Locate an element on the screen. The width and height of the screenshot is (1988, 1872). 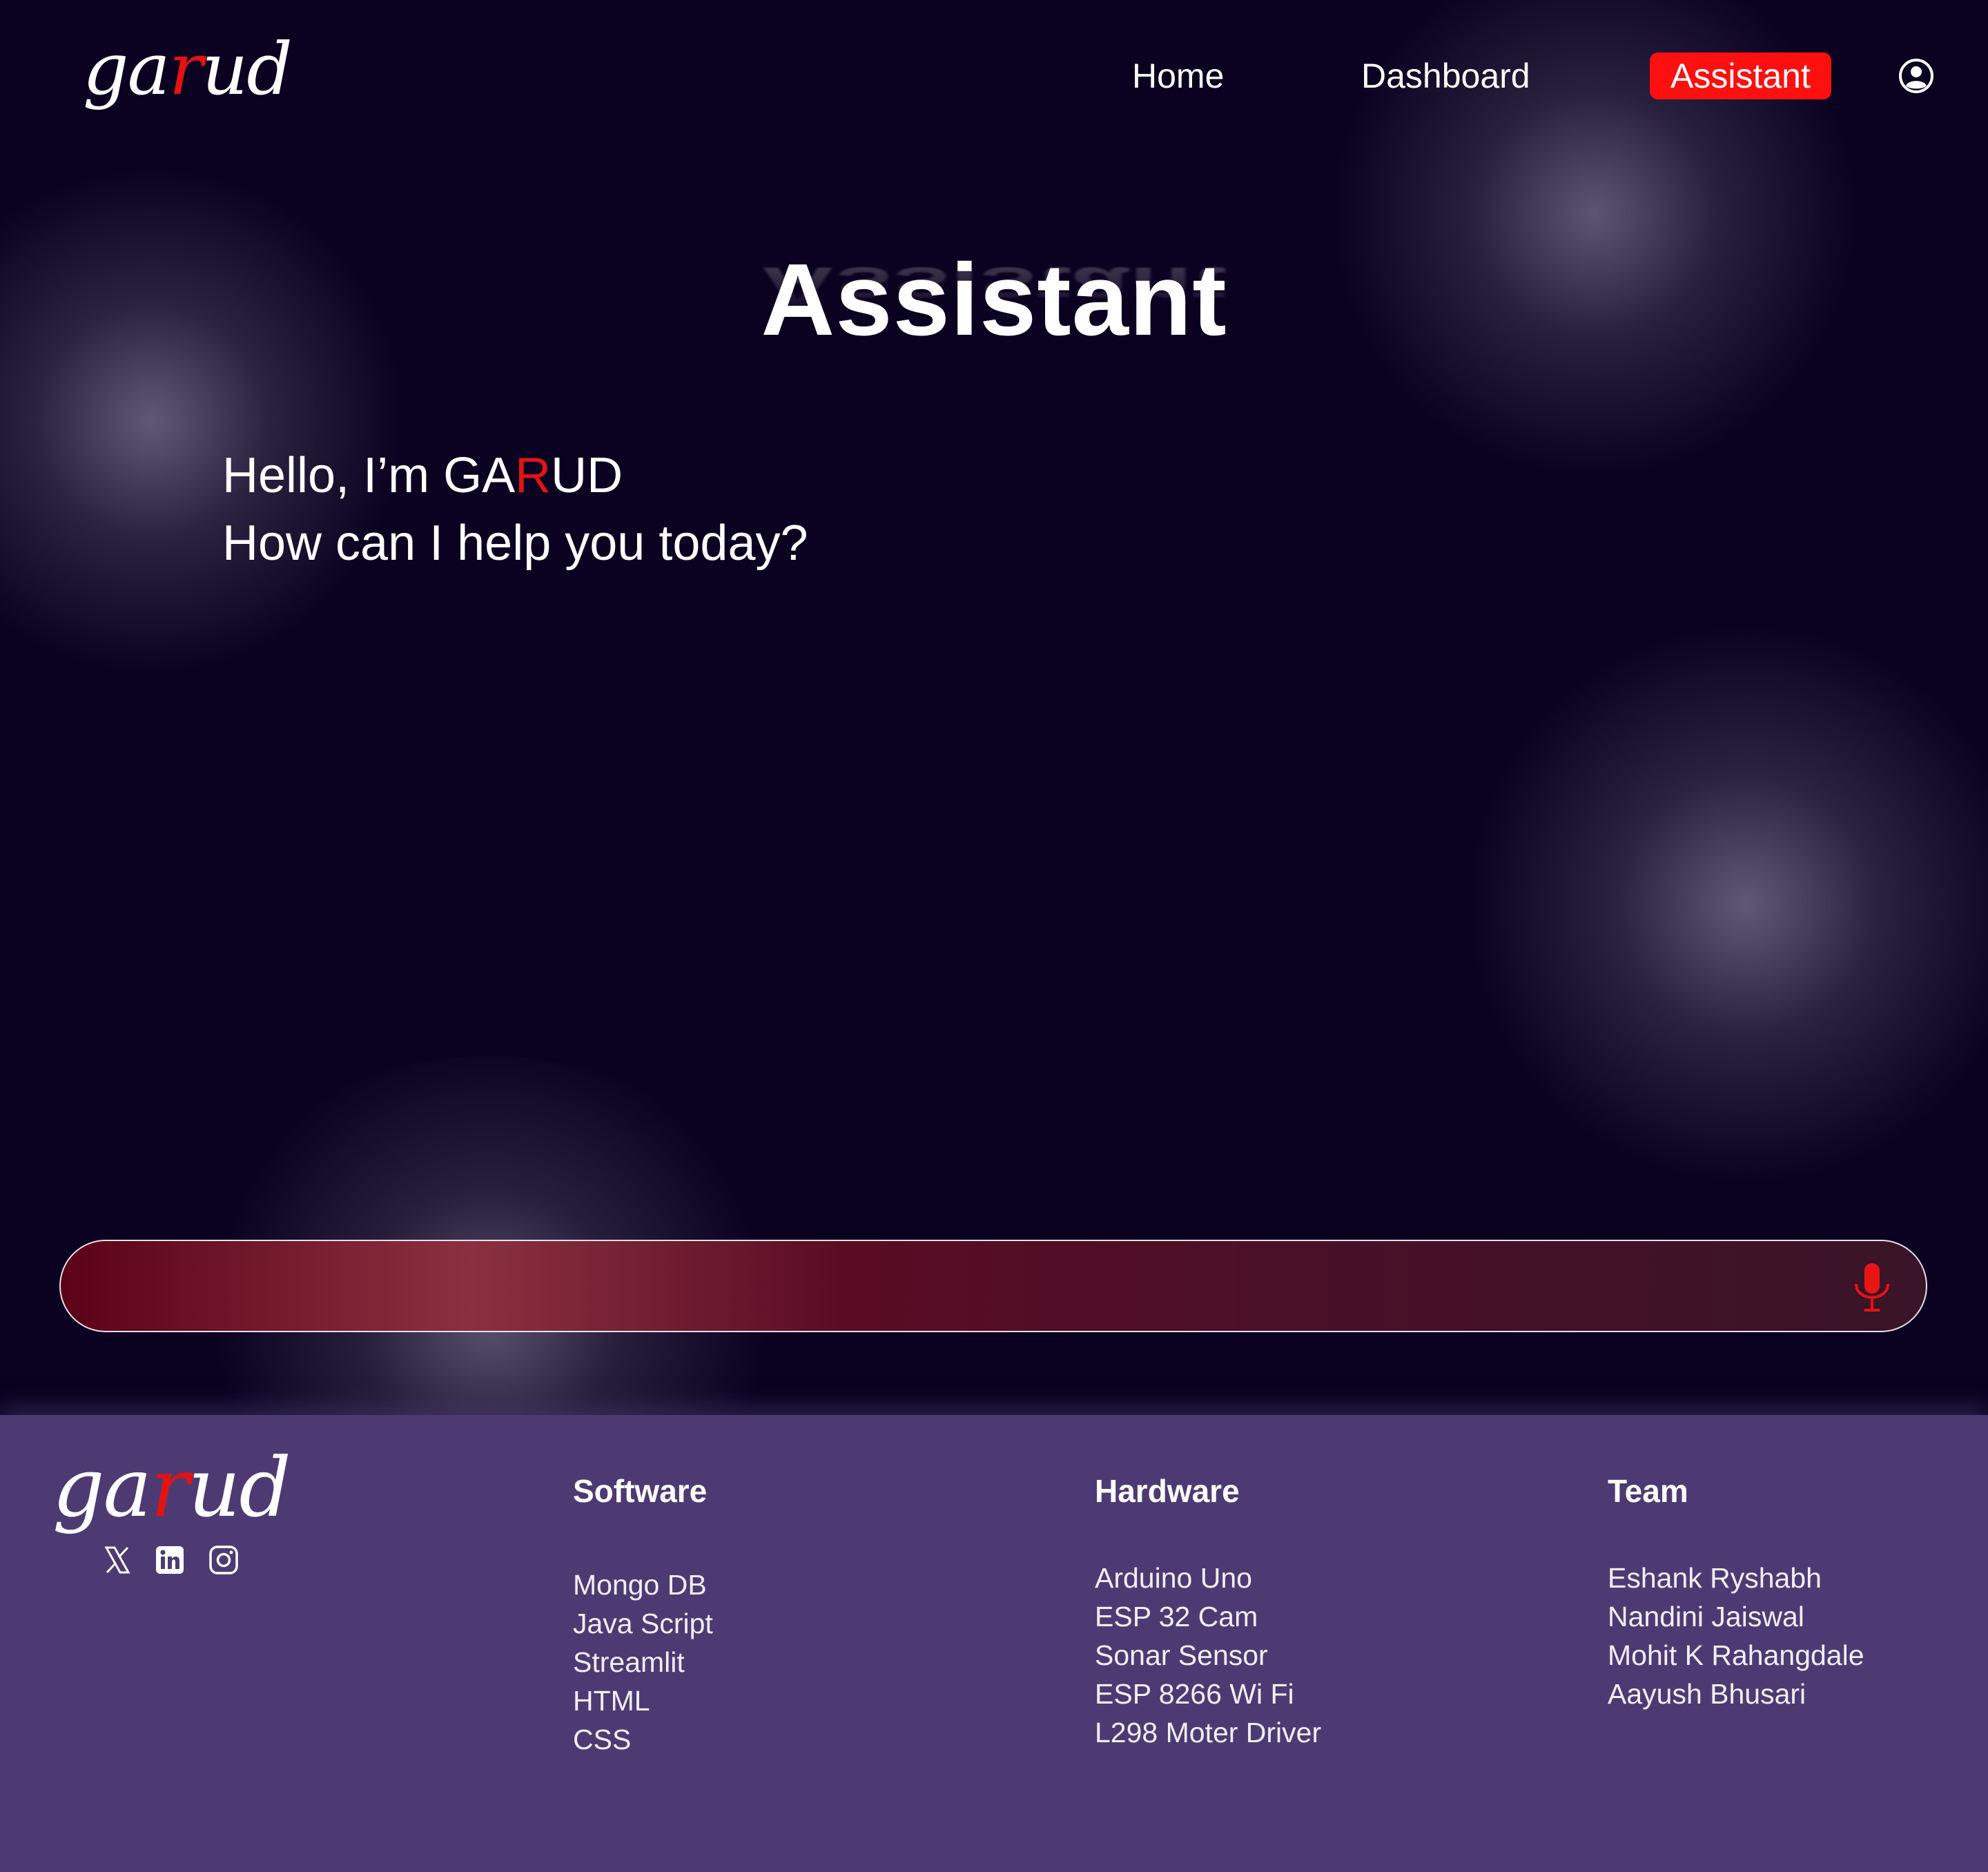
hardware-heading: Hardware is located at coordinates (1167, 1491).